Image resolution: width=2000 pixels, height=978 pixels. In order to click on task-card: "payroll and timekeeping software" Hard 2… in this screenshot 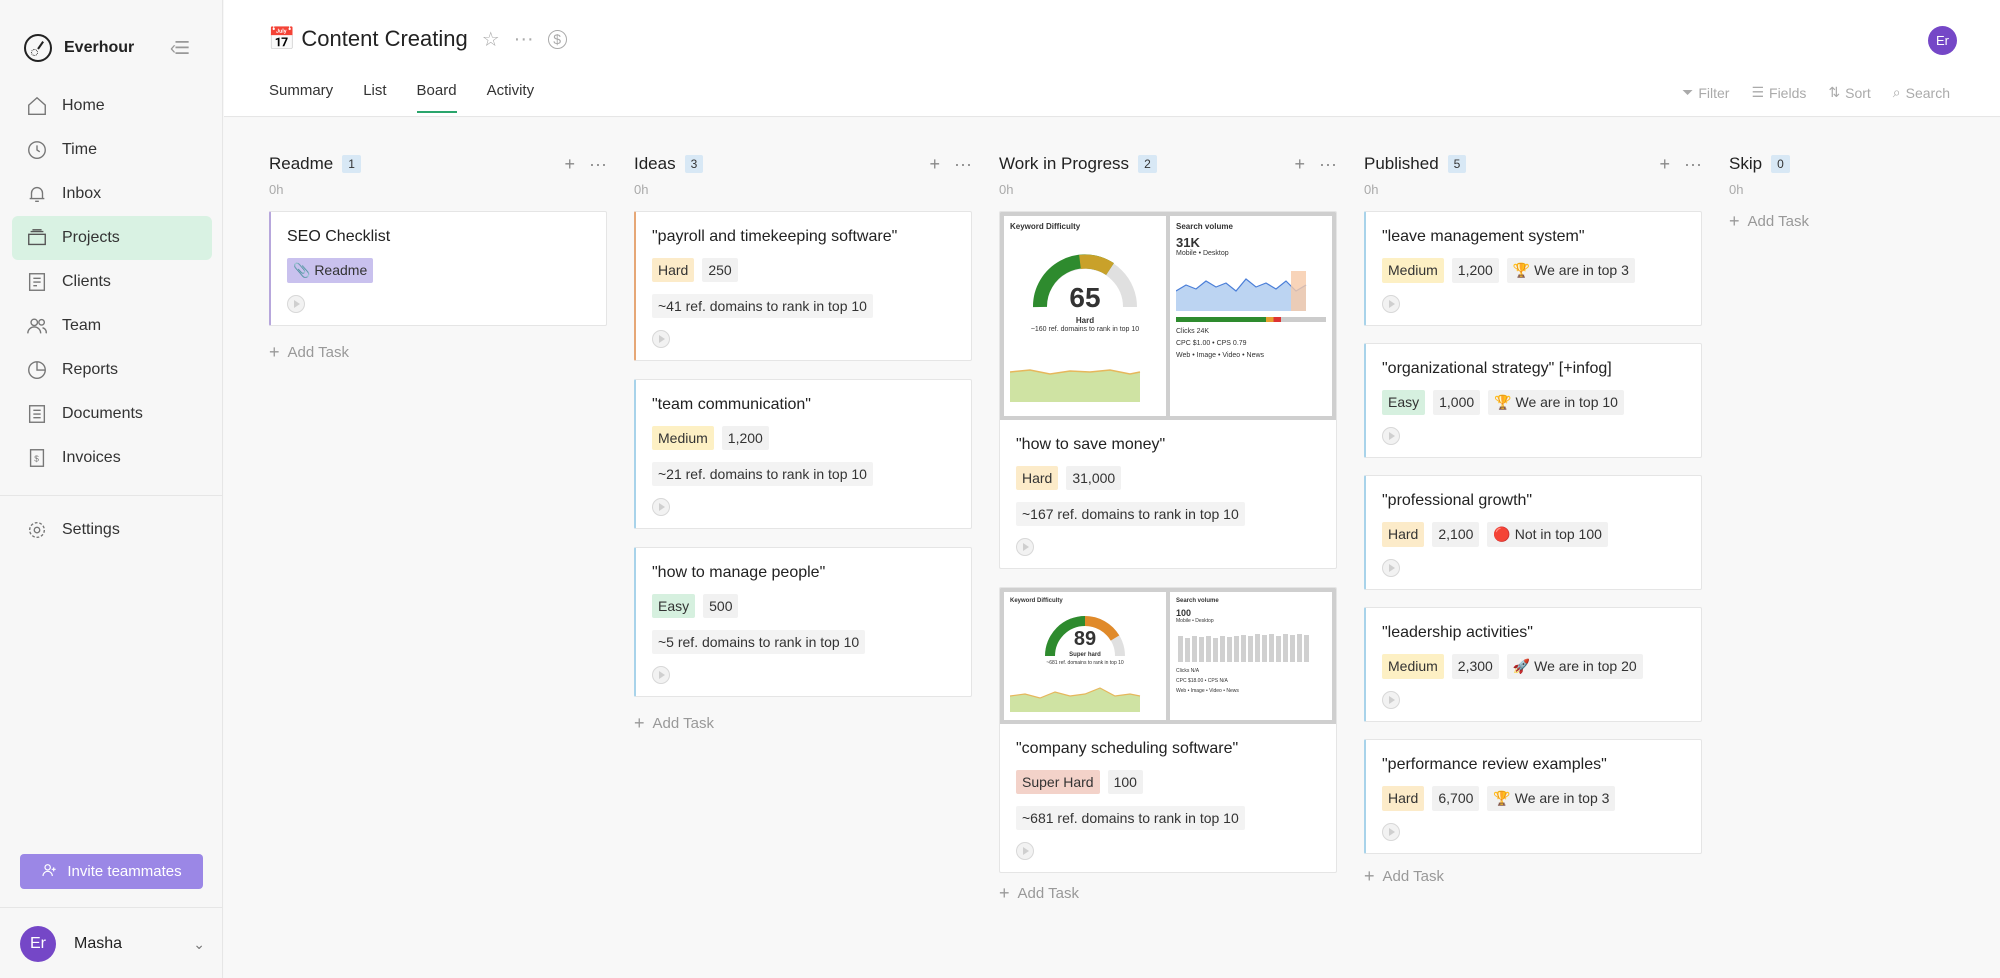, I will do `click(803, 286)`.